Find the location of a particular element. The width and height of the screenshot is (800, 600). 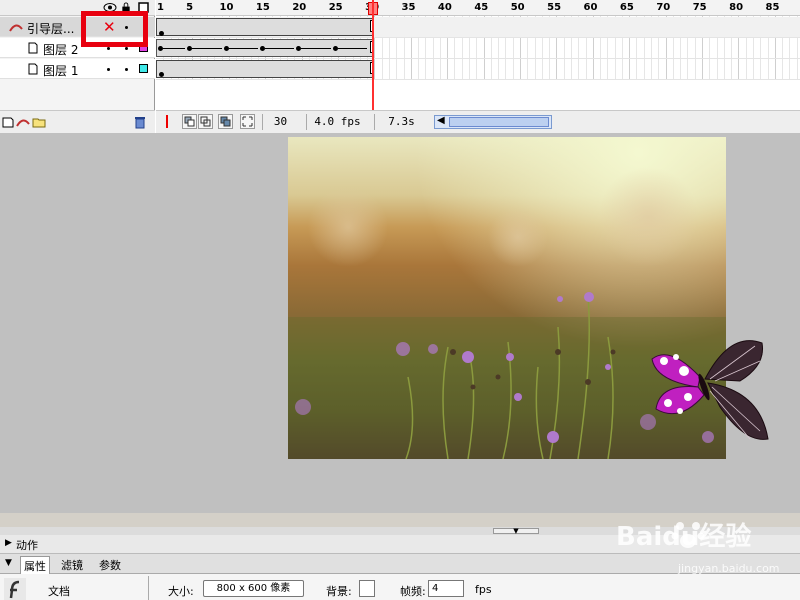

edit-multiple-icon is located at coordinates (225, 121).